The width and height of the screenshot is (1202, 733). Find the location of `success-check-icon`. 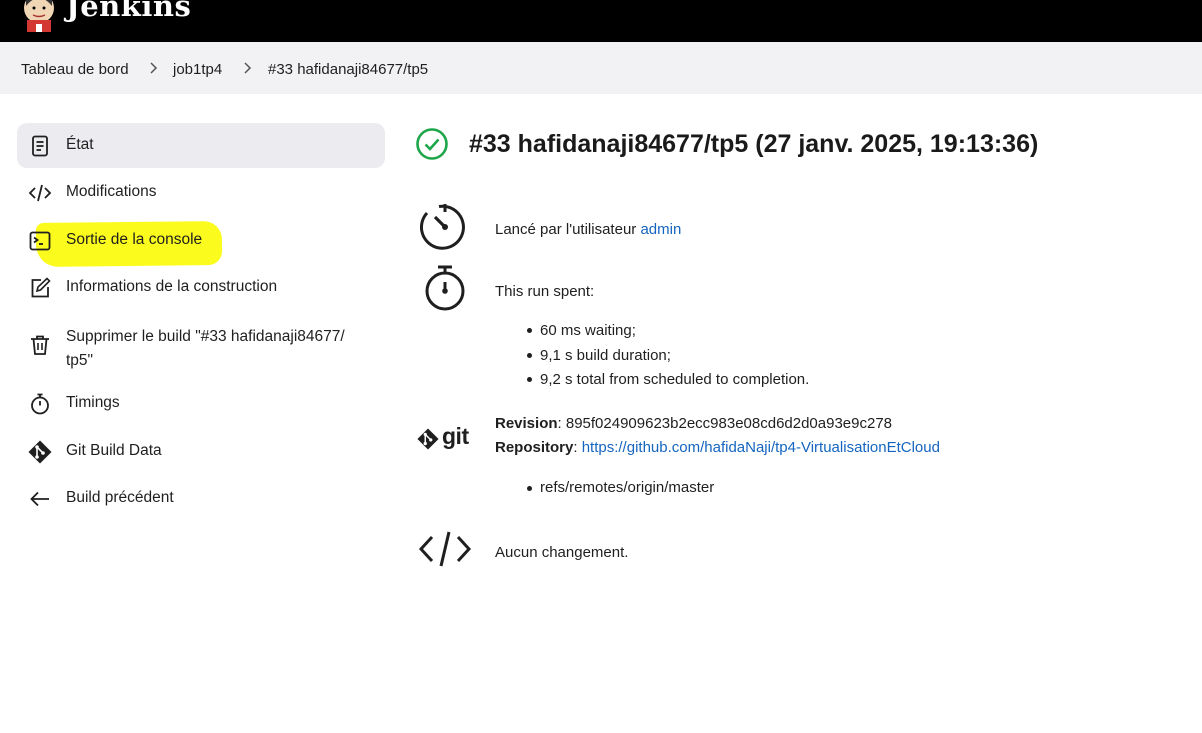

success-check-icon is located at coordinates (432, 144).